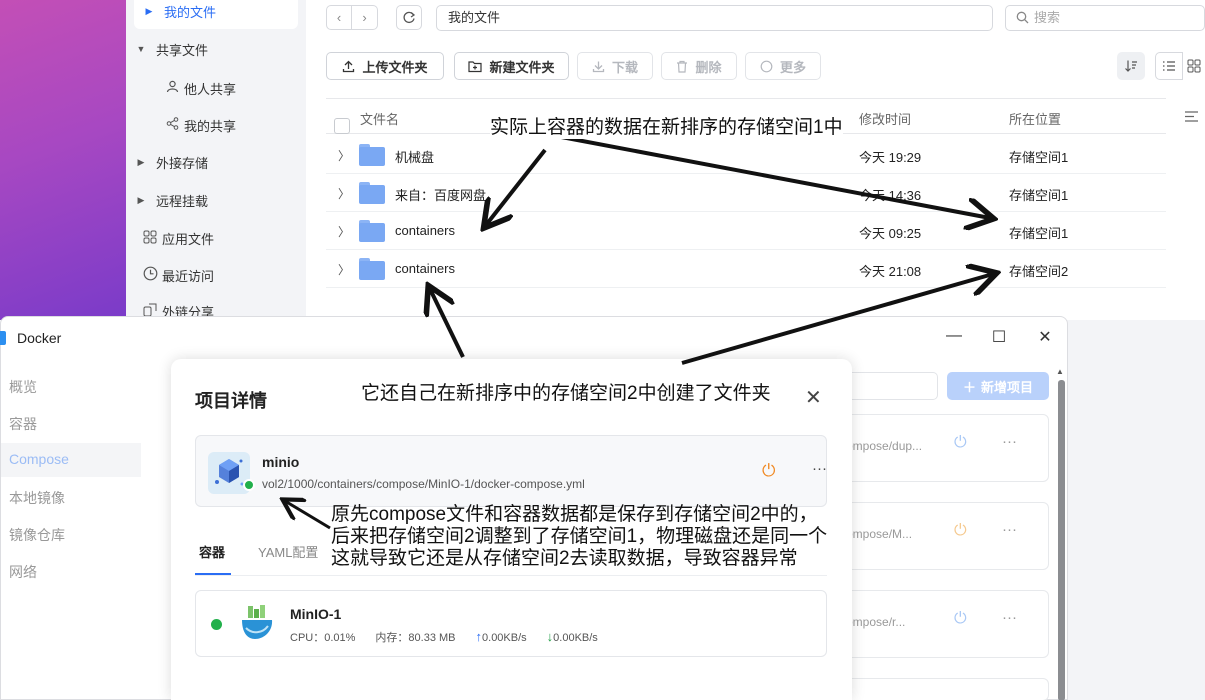 This screenshot has height=700, width=1205. Describe the element at coordinates (339, 17) in the screenshot. I see `back-button: ‹` at that location.